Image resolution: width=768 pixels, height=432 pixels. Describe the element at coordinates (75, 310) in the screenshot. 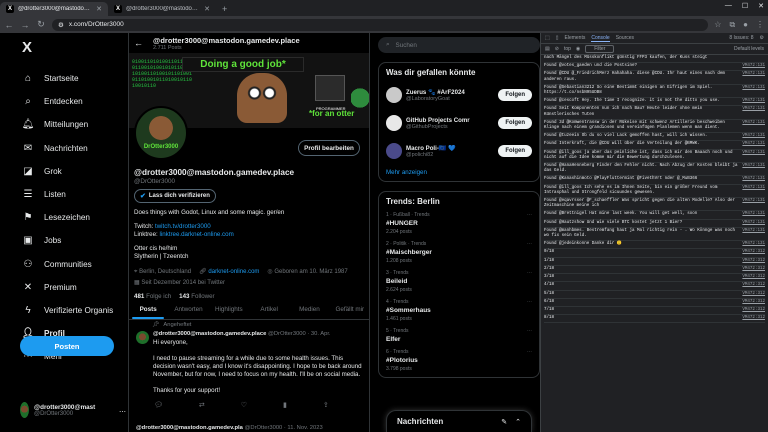

I see `nav-item-verified-orgs: ϟ Verifizierte Organis` at that location.